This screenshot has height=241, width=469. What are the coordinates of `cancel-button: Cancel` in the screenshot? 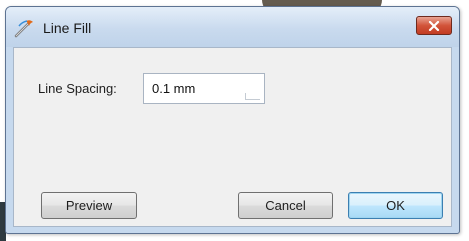 It's located at (285, 205).